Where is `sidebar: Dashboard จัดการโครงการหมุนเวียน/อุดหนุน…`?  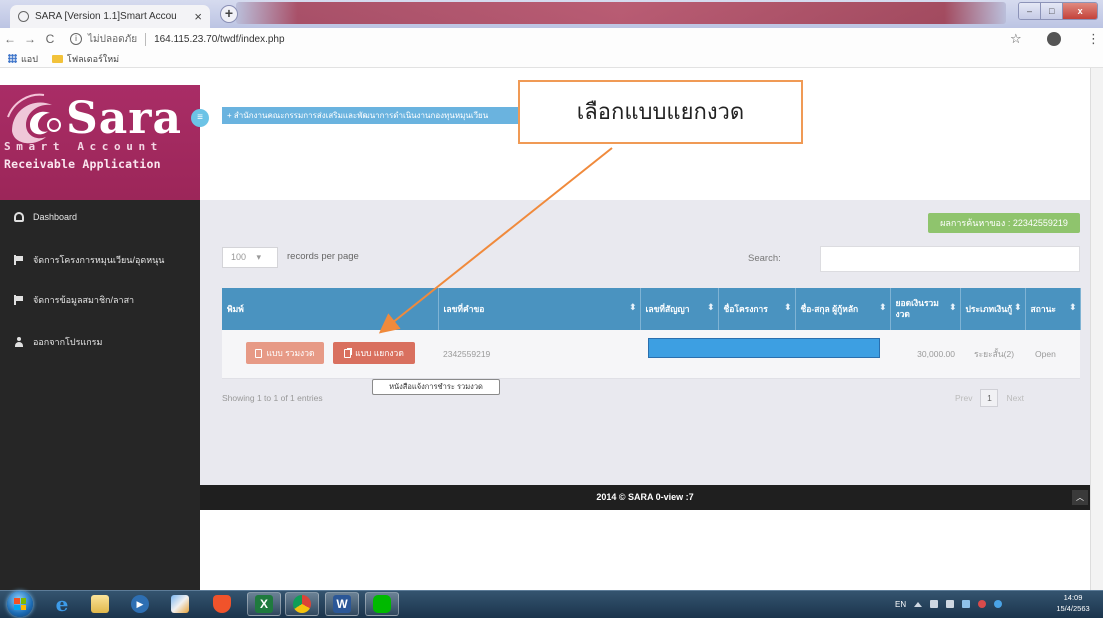
sidebar: Dashboard จัดการโครงการหมุนเวียน/อุดหนุน… is located at coordinates (100, 395).